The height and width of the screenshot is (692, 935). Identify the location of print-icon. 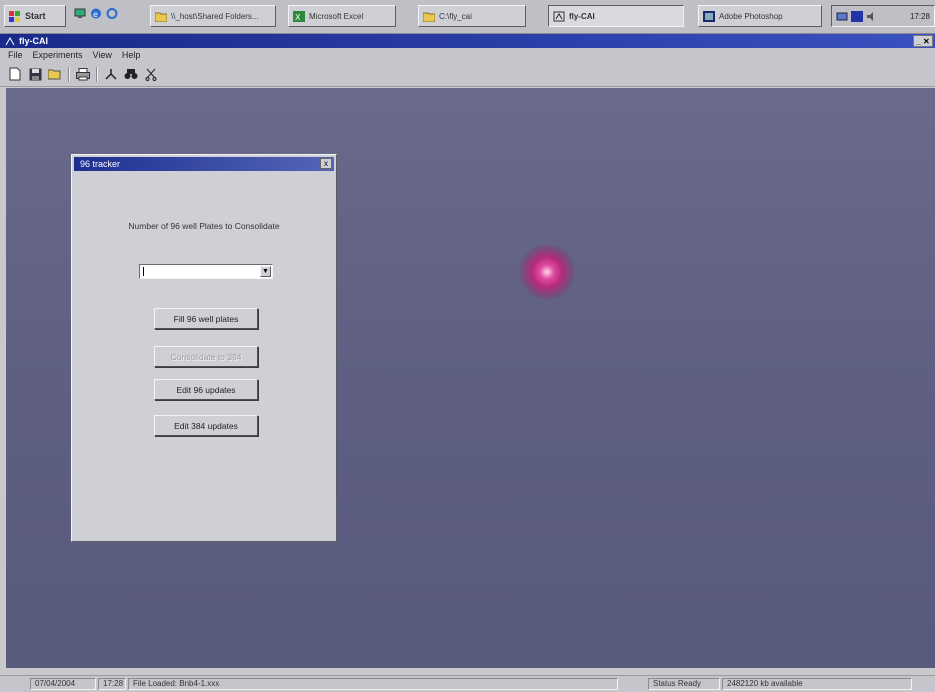
(83, 74).